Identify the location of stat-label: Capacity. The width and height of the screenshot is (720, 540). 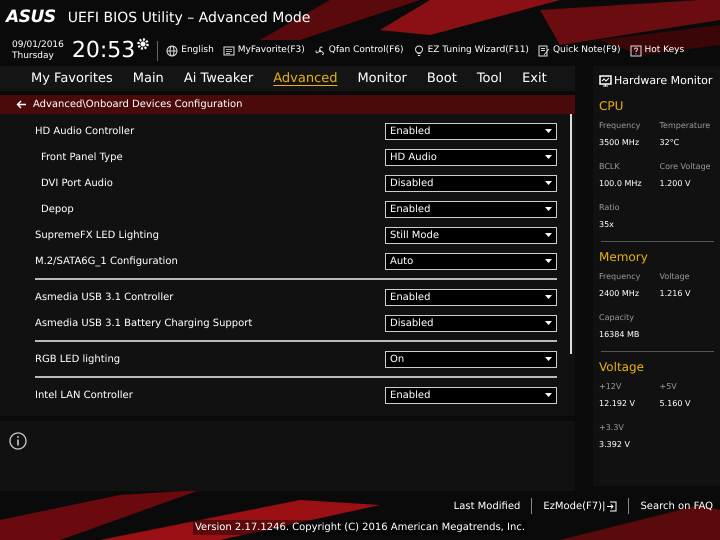
(617, 318).